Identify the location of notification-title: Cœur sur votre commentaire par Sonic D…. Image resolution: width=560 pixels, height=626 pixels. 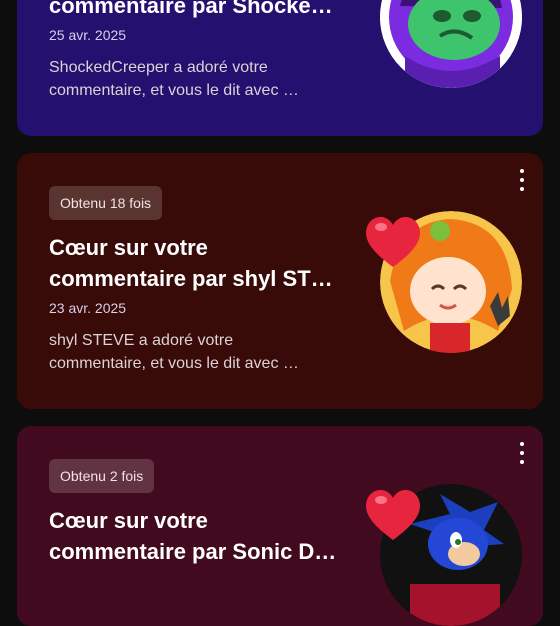
(195, 536).